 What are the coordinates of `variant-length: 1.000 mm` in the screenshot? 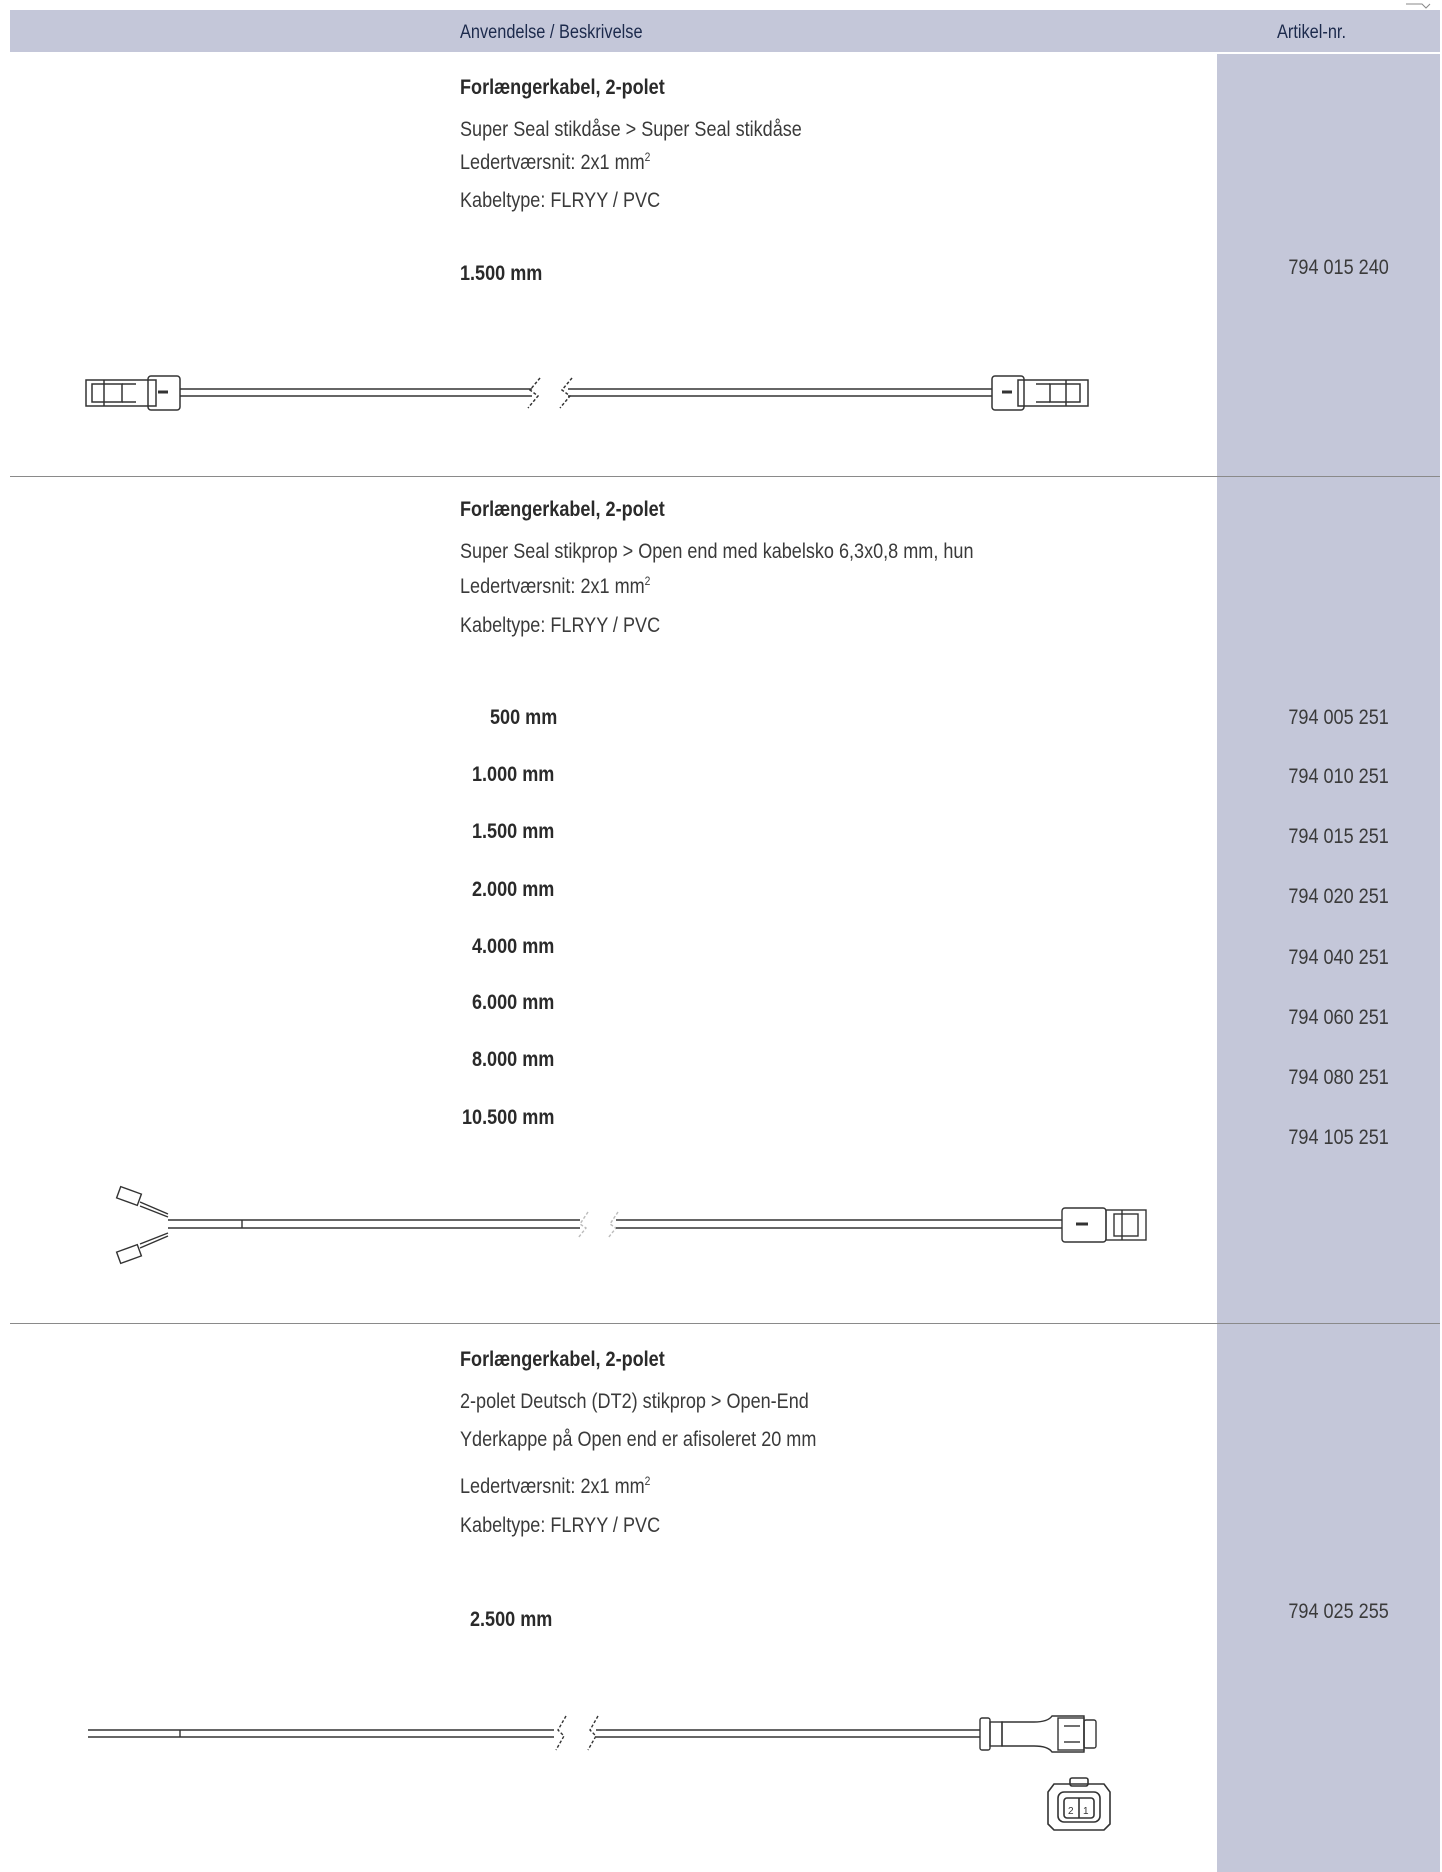 It's located at (513, 774).